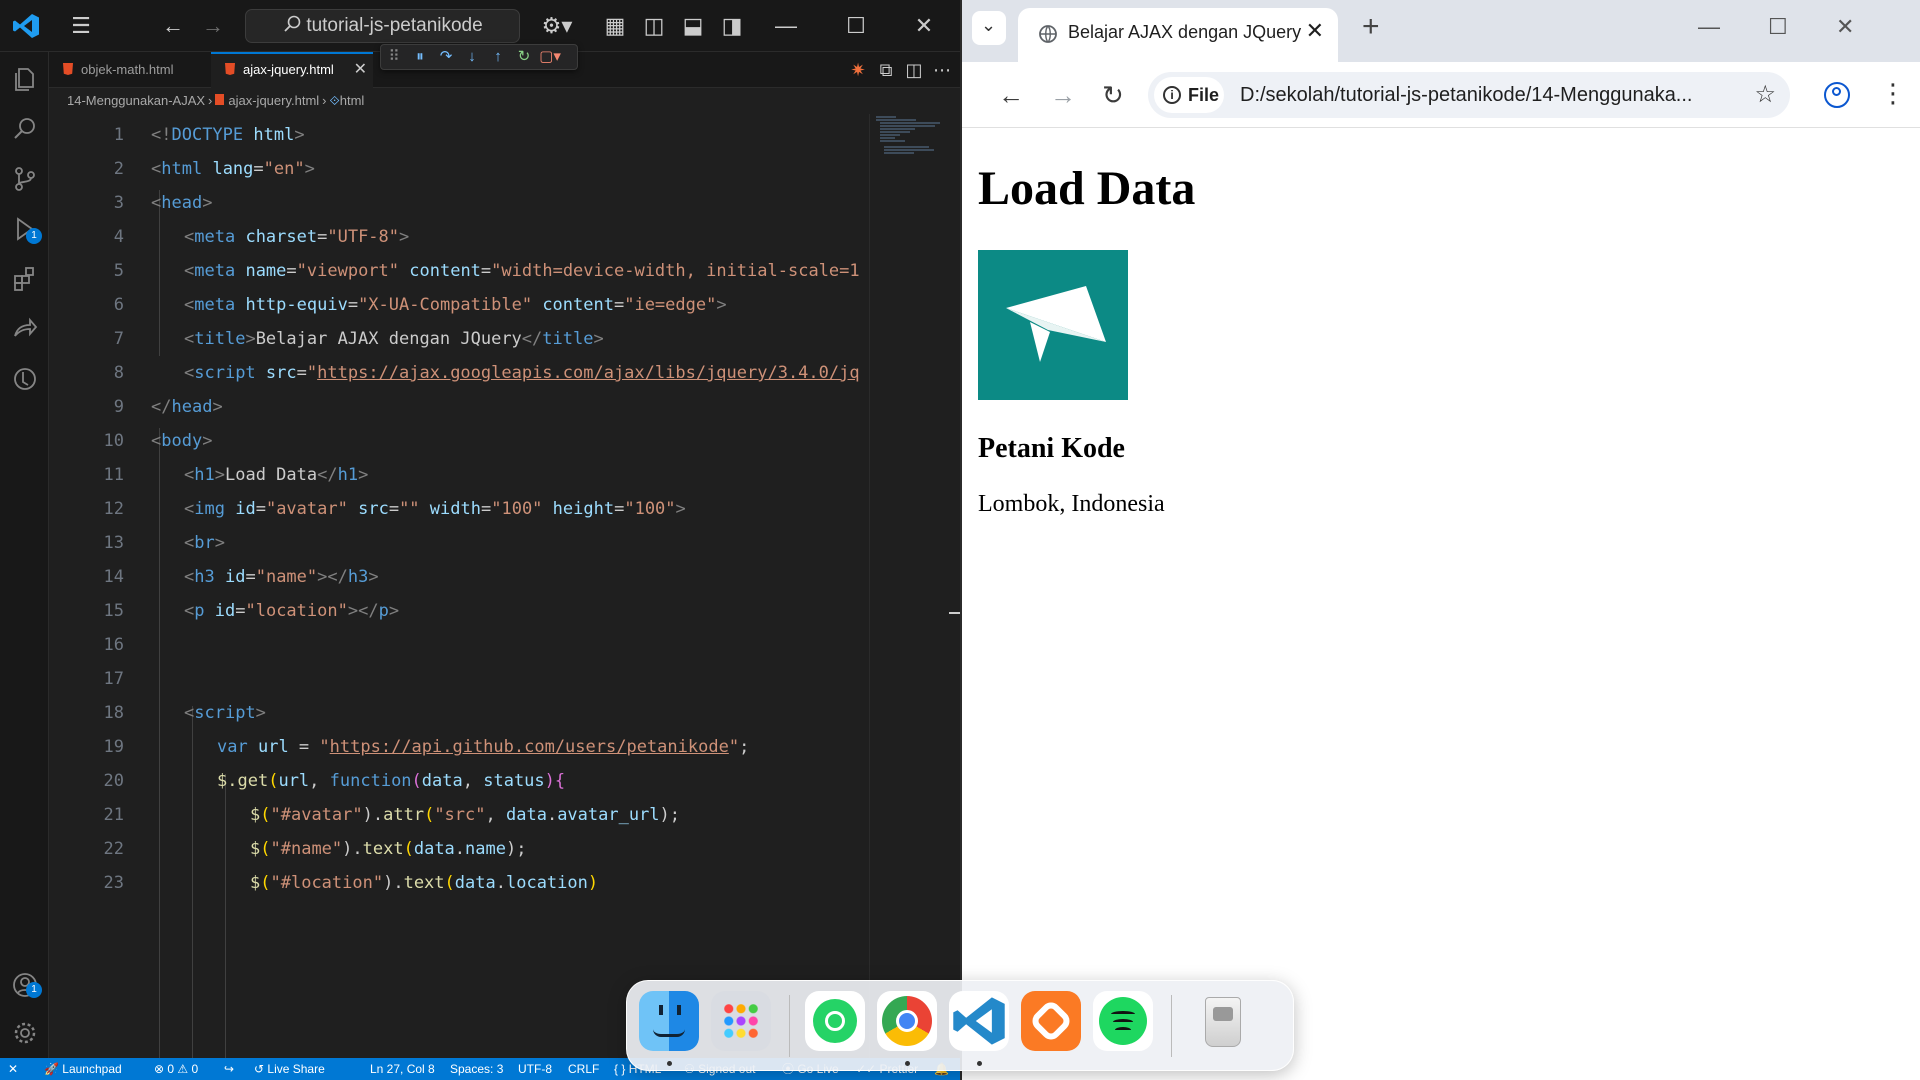 The height and width of the screenshot is (1080, 1920). What do you see at coordinates (296, 1069) in the screenshot?
I see `live-share-label: Live Share` at bounding box center [296, 1069].